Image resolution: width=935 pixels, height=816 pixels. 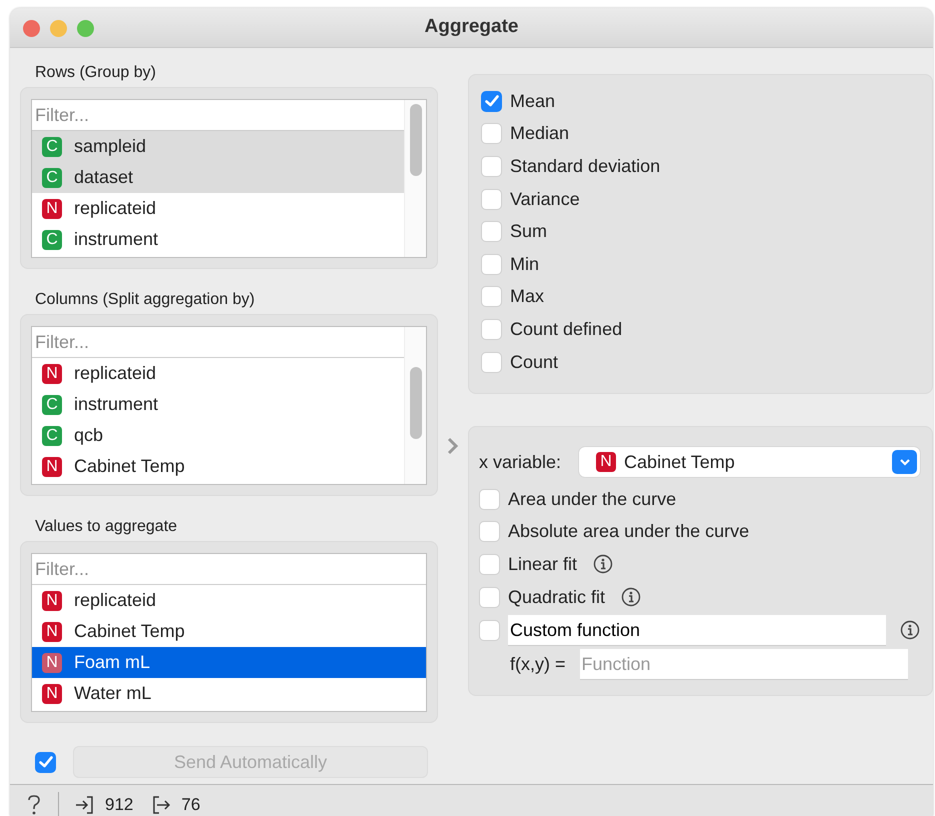 I want to click on help-icon, so click(x=34, y=805).